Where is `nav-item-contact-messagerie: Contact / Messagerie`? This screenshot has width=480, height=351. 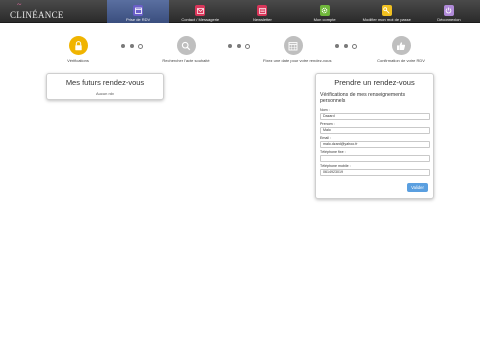
nav-item-contact-messagerie: Contact / Messagerie is located at coordinates (200, 11).